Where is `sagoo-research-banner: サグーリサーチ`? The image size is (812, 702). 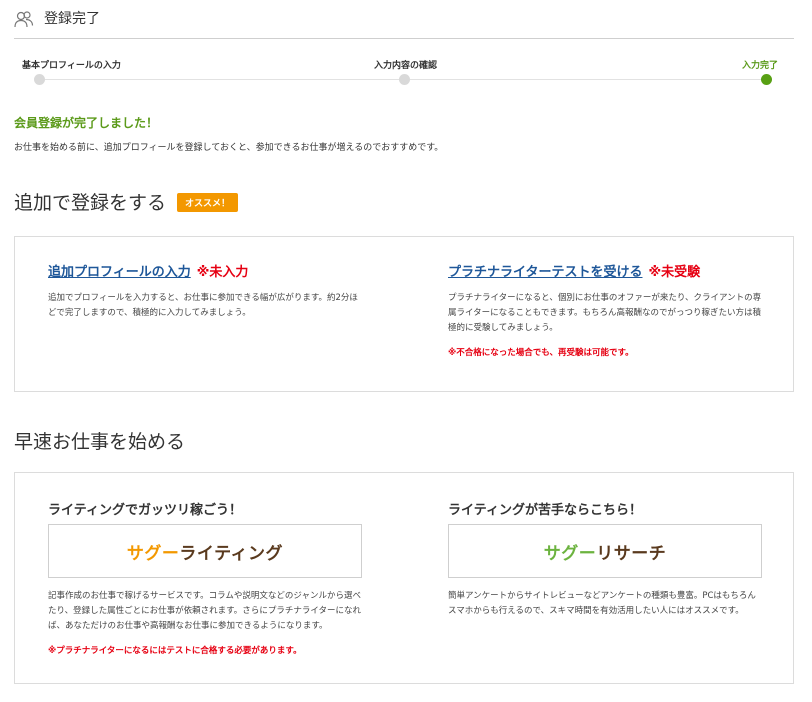 sagoo-research-banner: サグーリサーチ is located at coordinates (605, 551).